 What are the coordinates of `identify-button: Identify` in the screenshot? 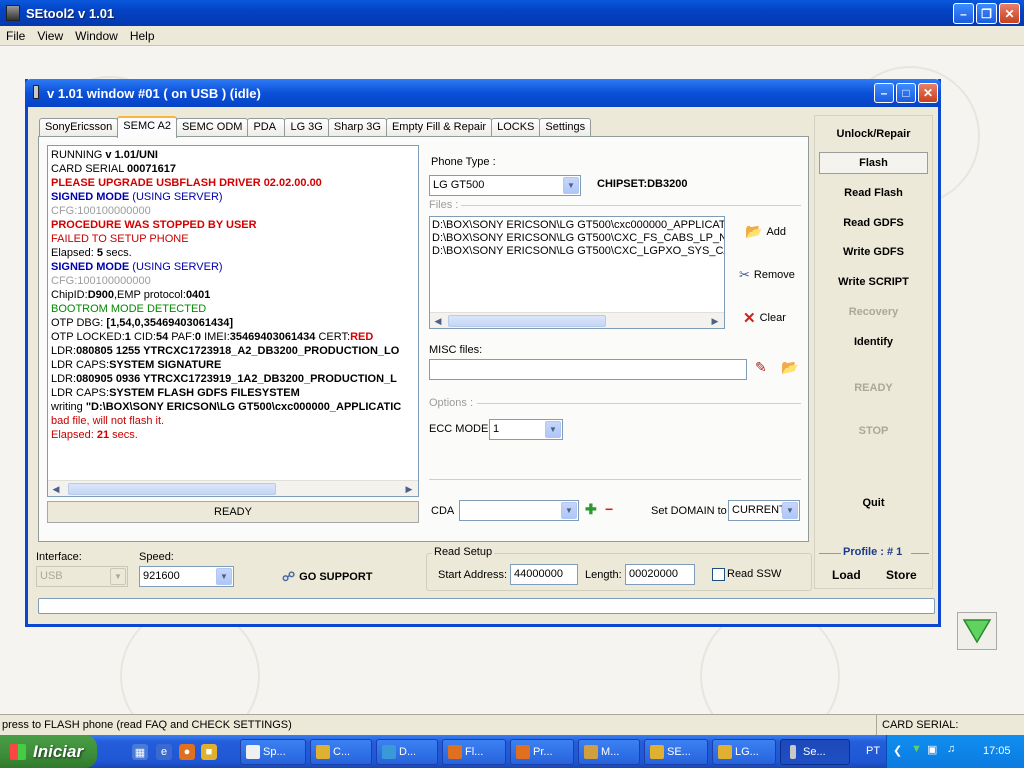 It's located at (873, 343).